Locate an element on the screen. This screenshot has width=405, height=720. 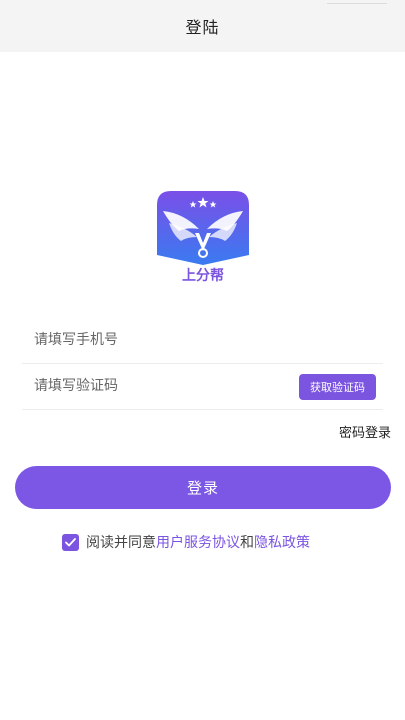
checkmark-icon is located at coordinates (70, 541).